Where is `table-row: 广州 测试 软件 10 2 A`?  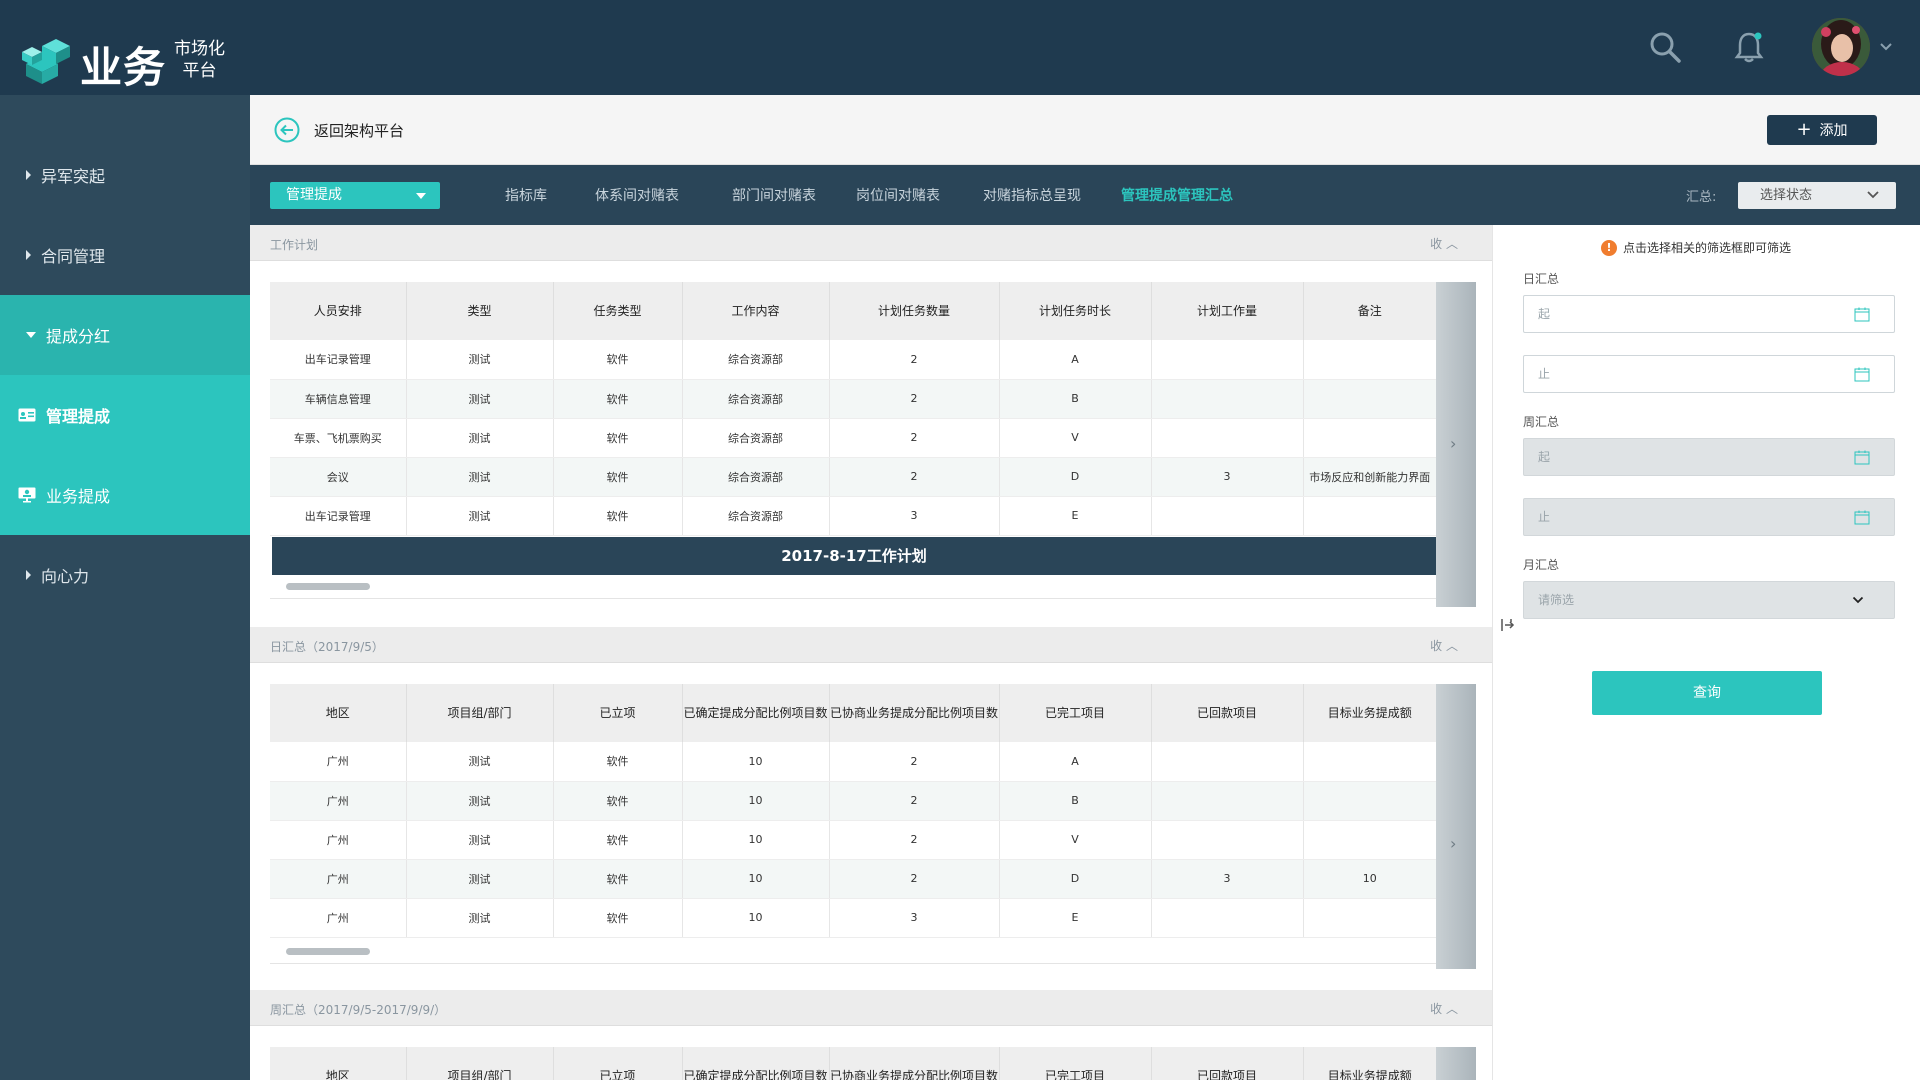
table-row: 广州 测试 软件 10 2 A is located at coordinates (853, 762).